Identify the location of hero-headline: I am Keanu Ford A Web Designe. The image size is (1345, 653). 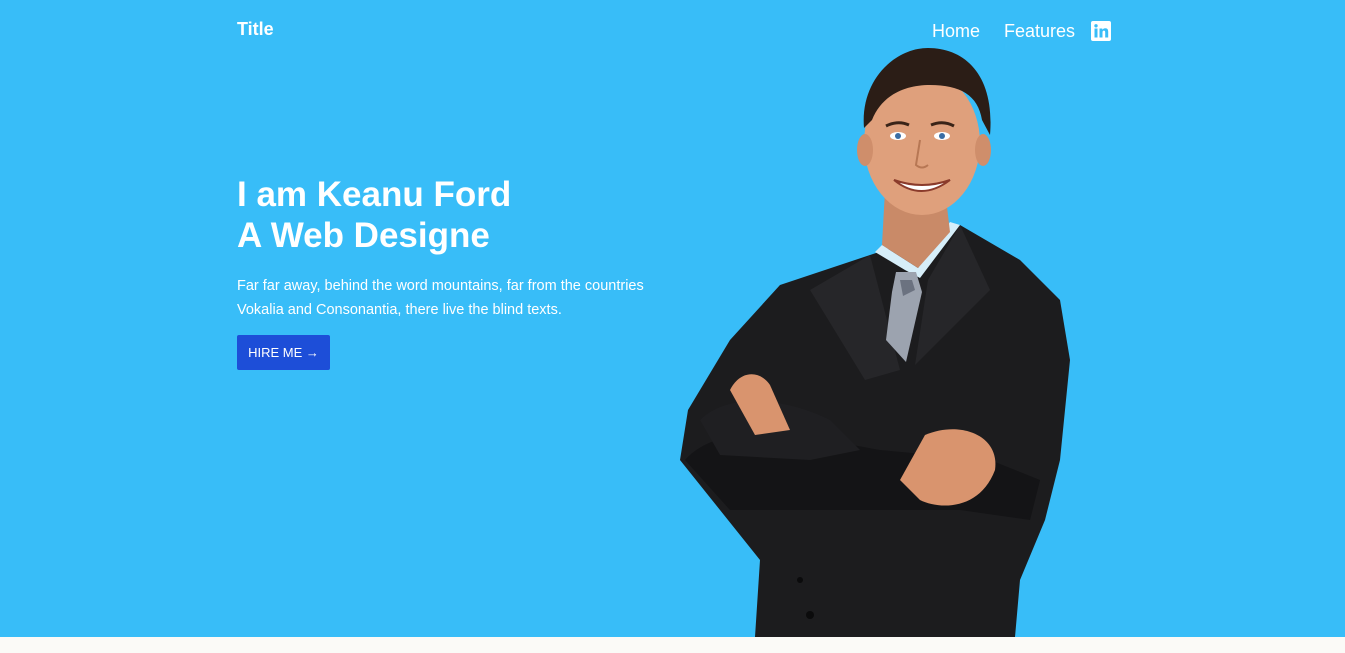
(374, 215).